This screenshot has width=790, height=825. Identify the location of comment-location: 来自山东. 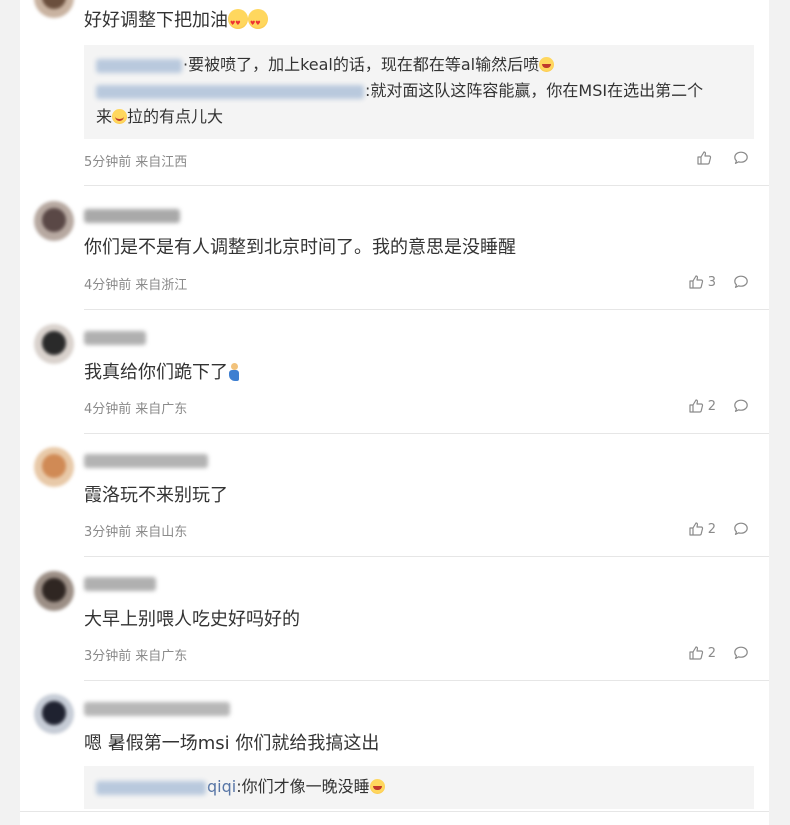
(161, 532).